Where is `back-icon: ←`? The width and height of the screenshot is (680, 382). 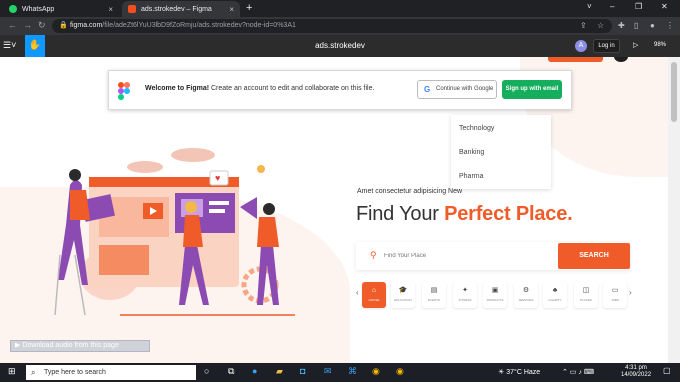 back-icon: ← is located at coordinates (12, 25).